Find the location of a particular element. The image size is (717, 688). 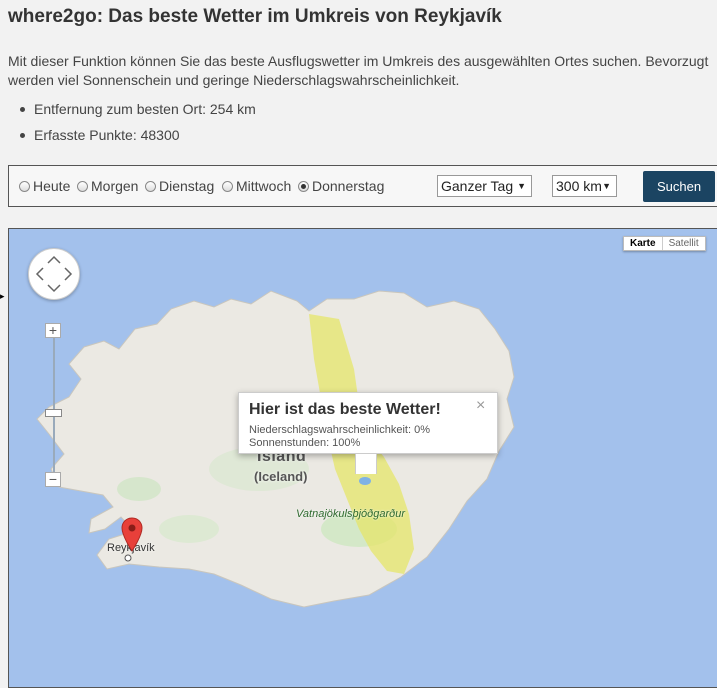

info-window-pointer is located at coordinates (366, 464).